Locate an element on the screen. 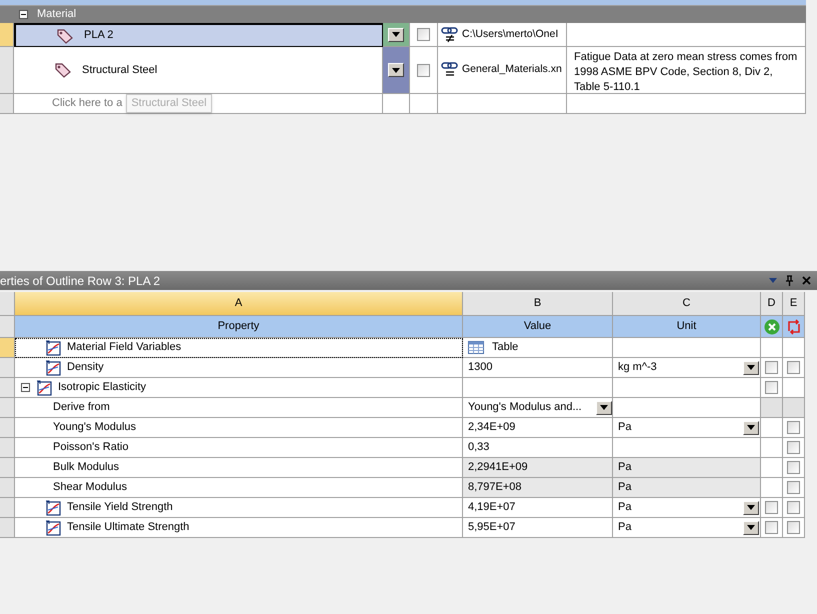 The width and height of the screenshot is (817, 614). property-name: Material Field Variables is located at coordinates (124, 348).